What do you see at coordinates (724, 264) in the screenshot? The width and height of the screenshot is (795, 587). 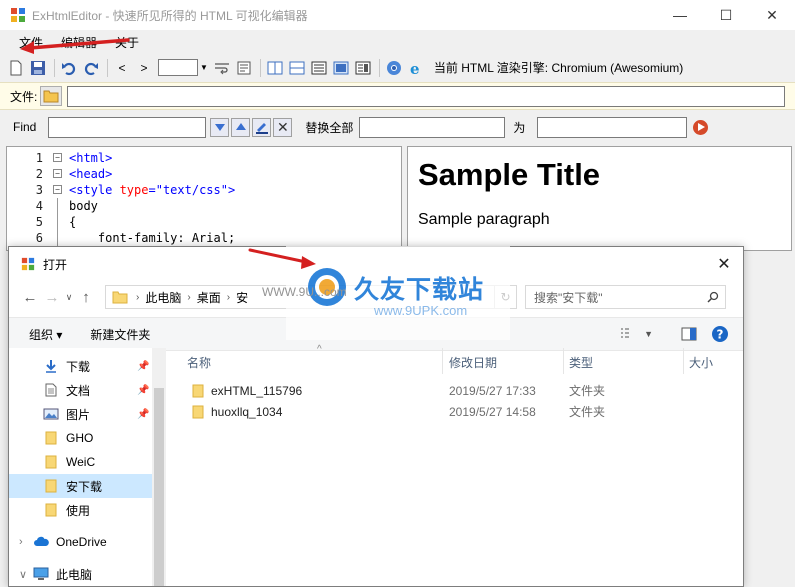 I see `dialog-close-button: ✕` at bounding box center [724, 264].